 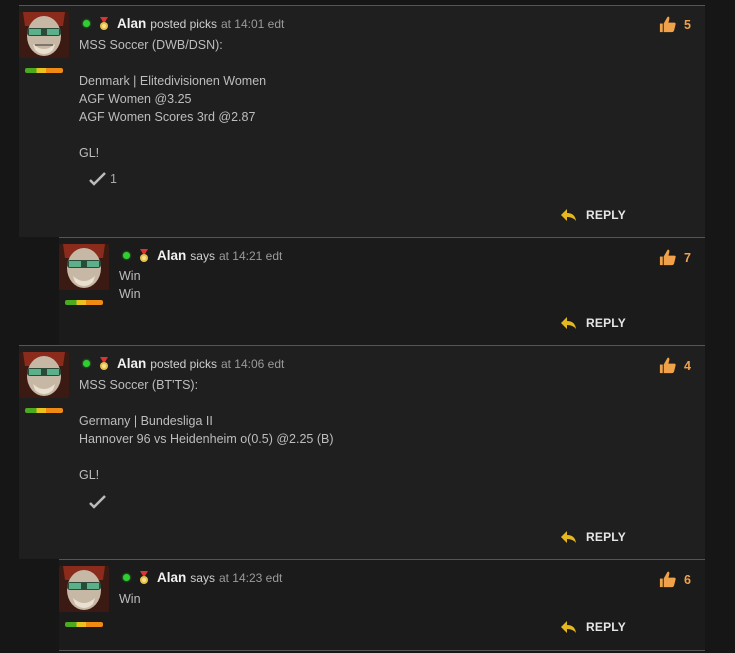 I want to click on reply-body: Win, so click(x=130, y=599).